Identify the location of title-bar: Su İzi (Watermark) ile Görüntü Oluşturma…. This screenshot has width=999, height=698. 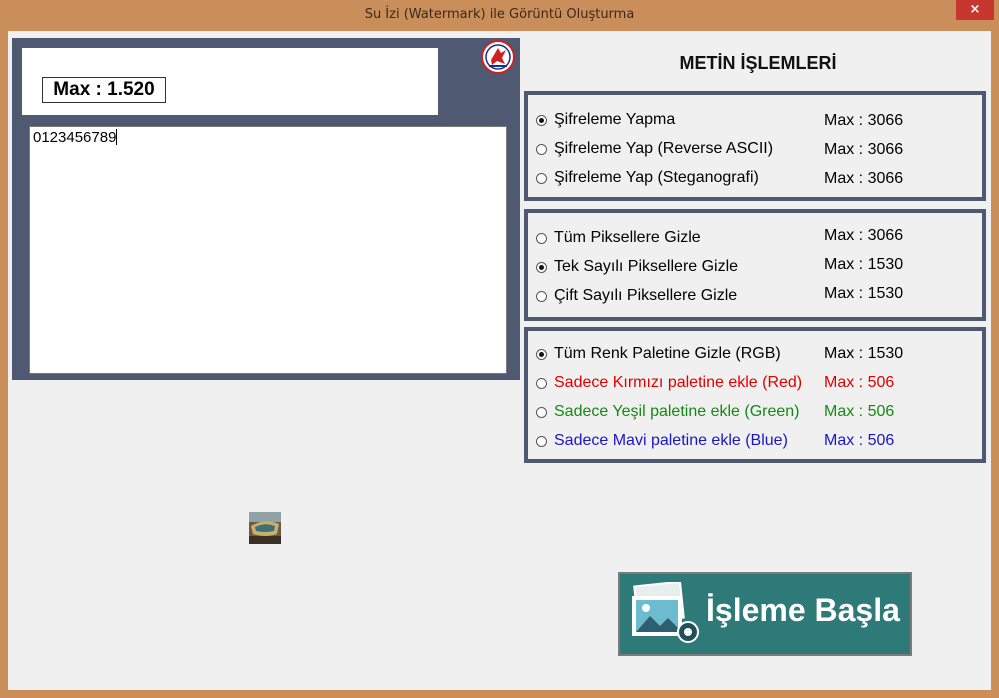
(499, 15).